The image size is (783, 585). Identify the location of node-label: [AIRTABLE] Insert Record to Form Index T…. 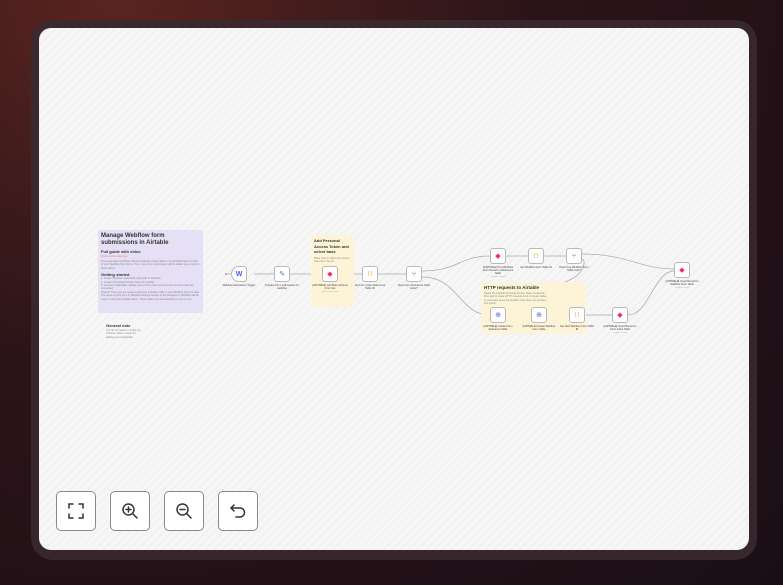
(620, 328).